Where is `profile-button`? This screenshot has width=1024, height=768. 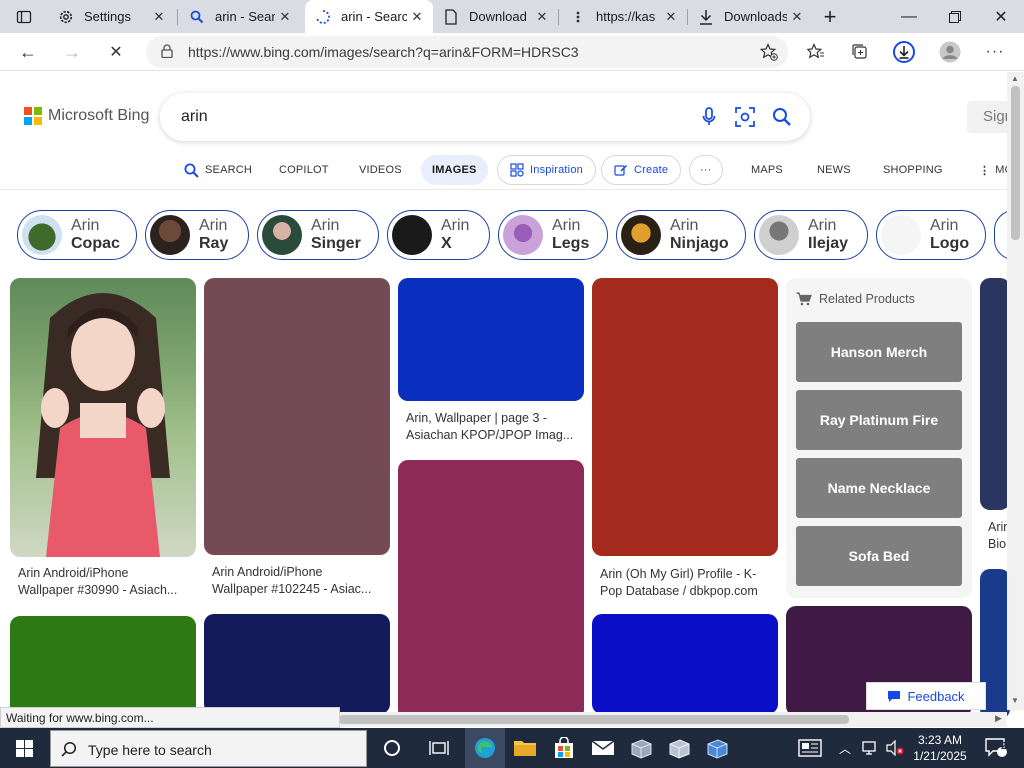 profile-button is located at coordinates (950, 52).